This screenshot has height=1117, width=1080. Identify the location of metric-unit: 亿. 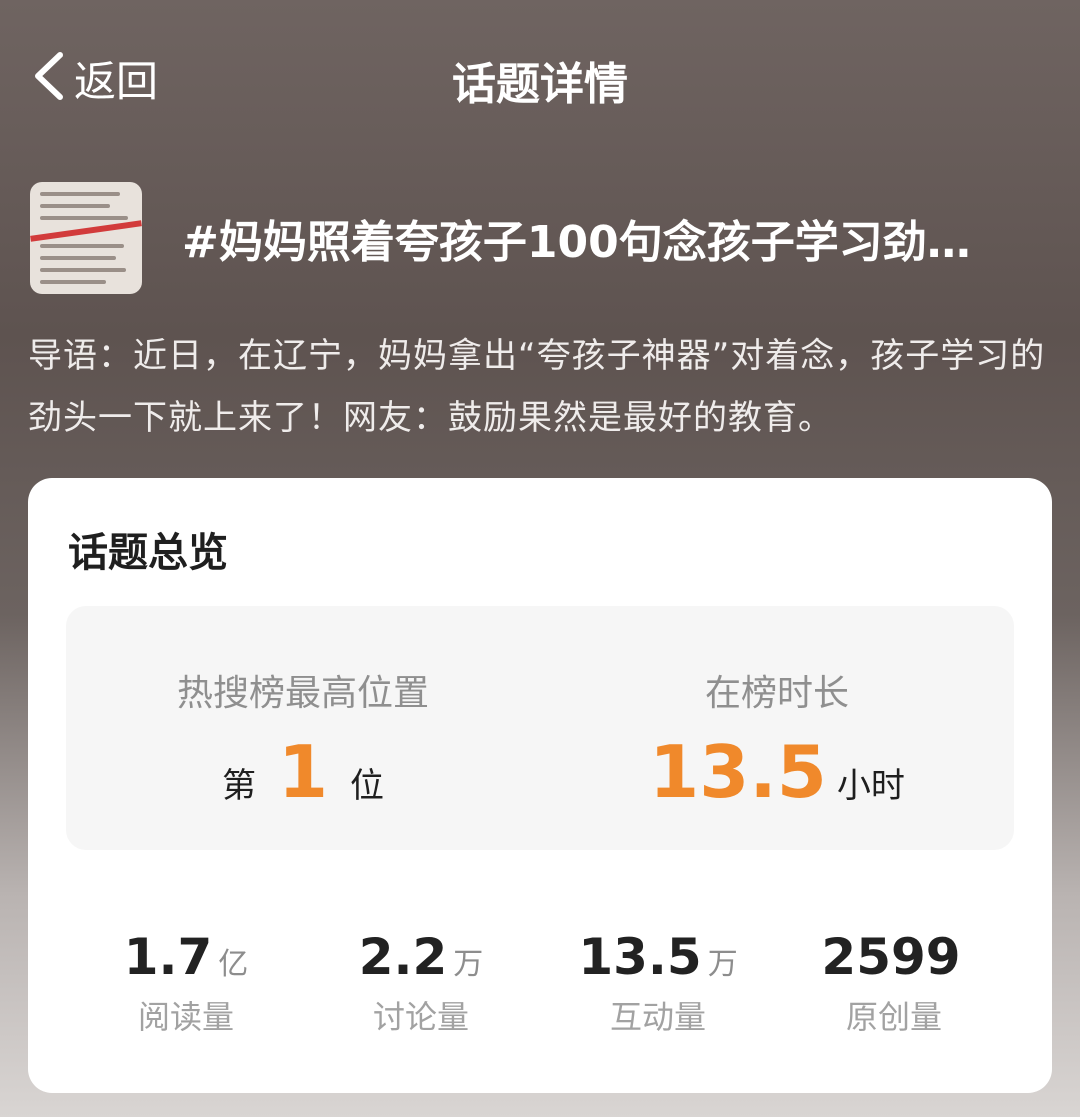
(233, 964).